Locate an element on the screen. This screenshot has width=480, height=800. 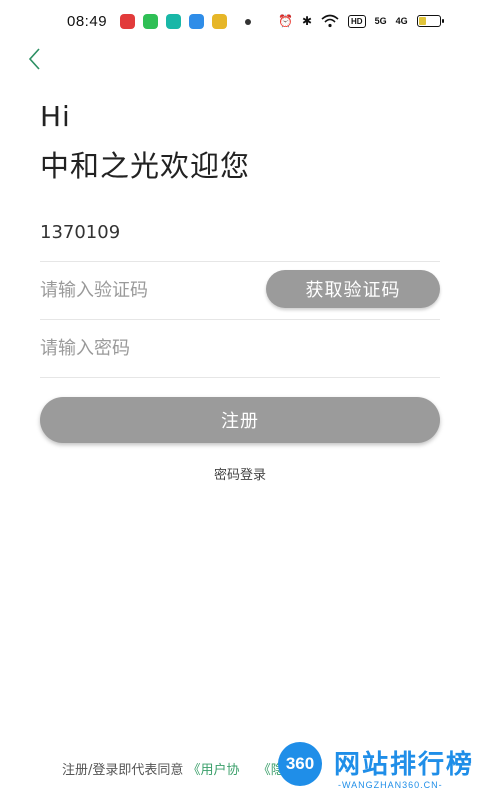
get-code-button: 获取验证码 is located at coordinates (353, 289).